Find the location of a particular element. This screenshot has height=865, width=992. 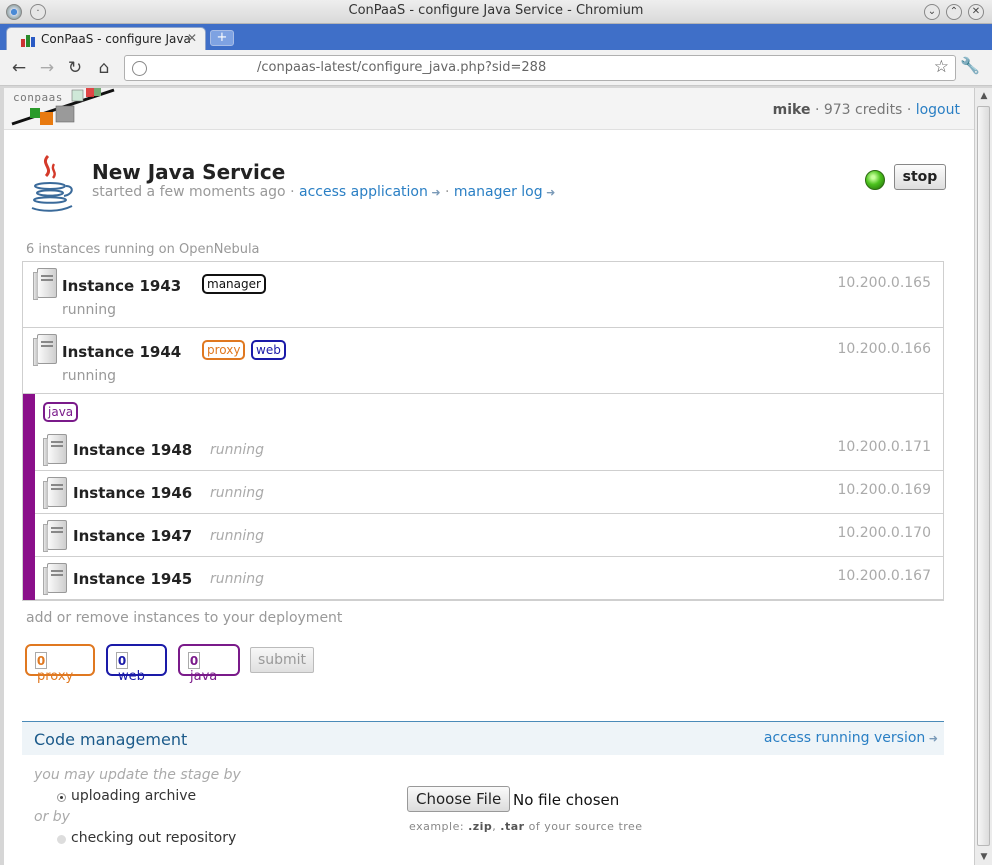

service-status-led-icon is located at coordinates (875, 180).